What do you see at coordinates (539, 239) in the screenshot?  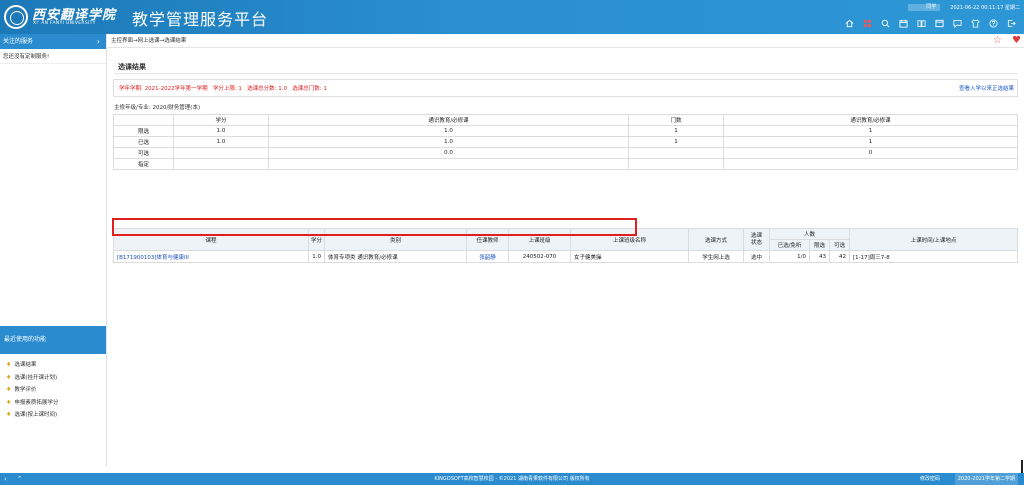 I see `col-class-code: 上课班级` at bounding box center [539, 239].